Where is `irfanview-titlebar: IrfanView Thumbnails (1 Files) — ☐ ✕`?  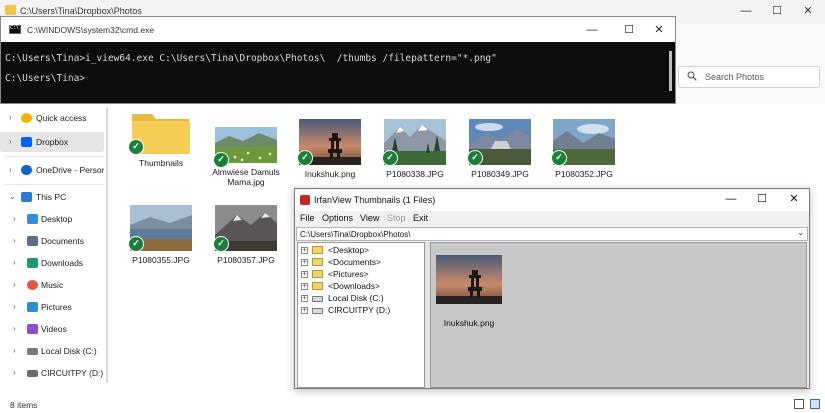 irfanview-titlebar: IrfanView Thumbnails (1 Files) — ☐ ✕ is located at coordinates (552, 200).